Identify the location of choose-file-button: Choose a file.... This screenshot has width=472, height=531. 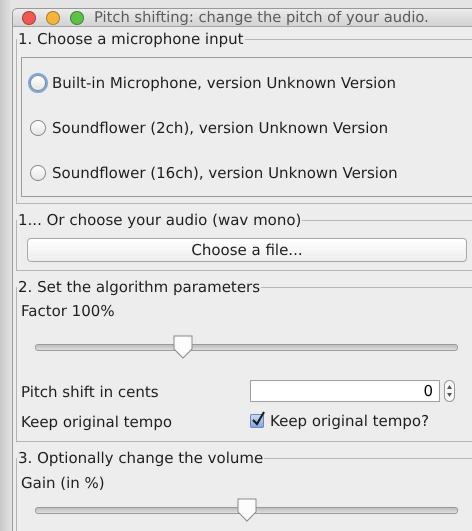
(247, 250).